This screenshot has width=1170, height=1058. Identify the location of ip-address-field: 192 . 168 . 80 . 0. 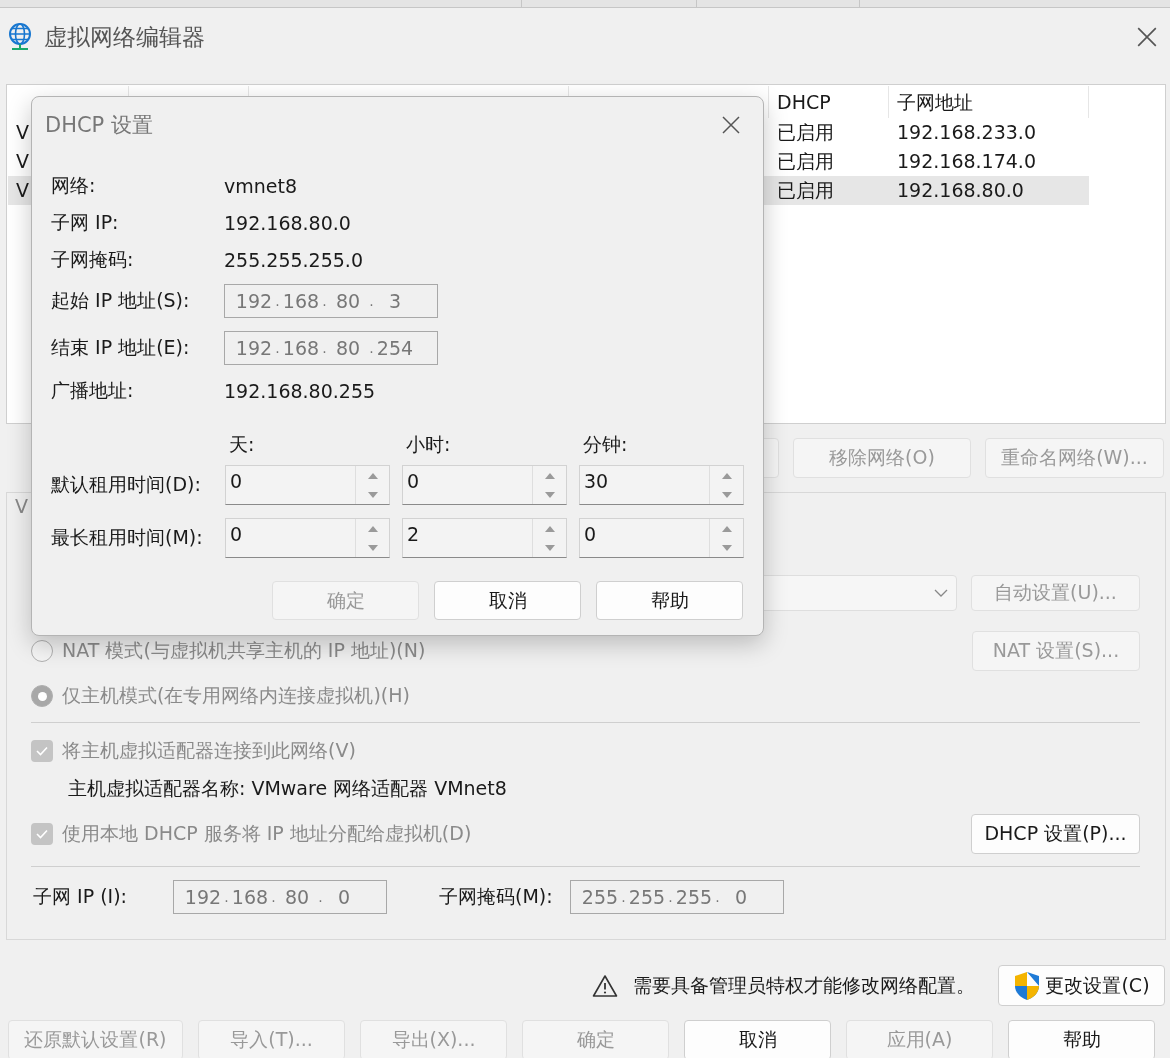
(280, 897).